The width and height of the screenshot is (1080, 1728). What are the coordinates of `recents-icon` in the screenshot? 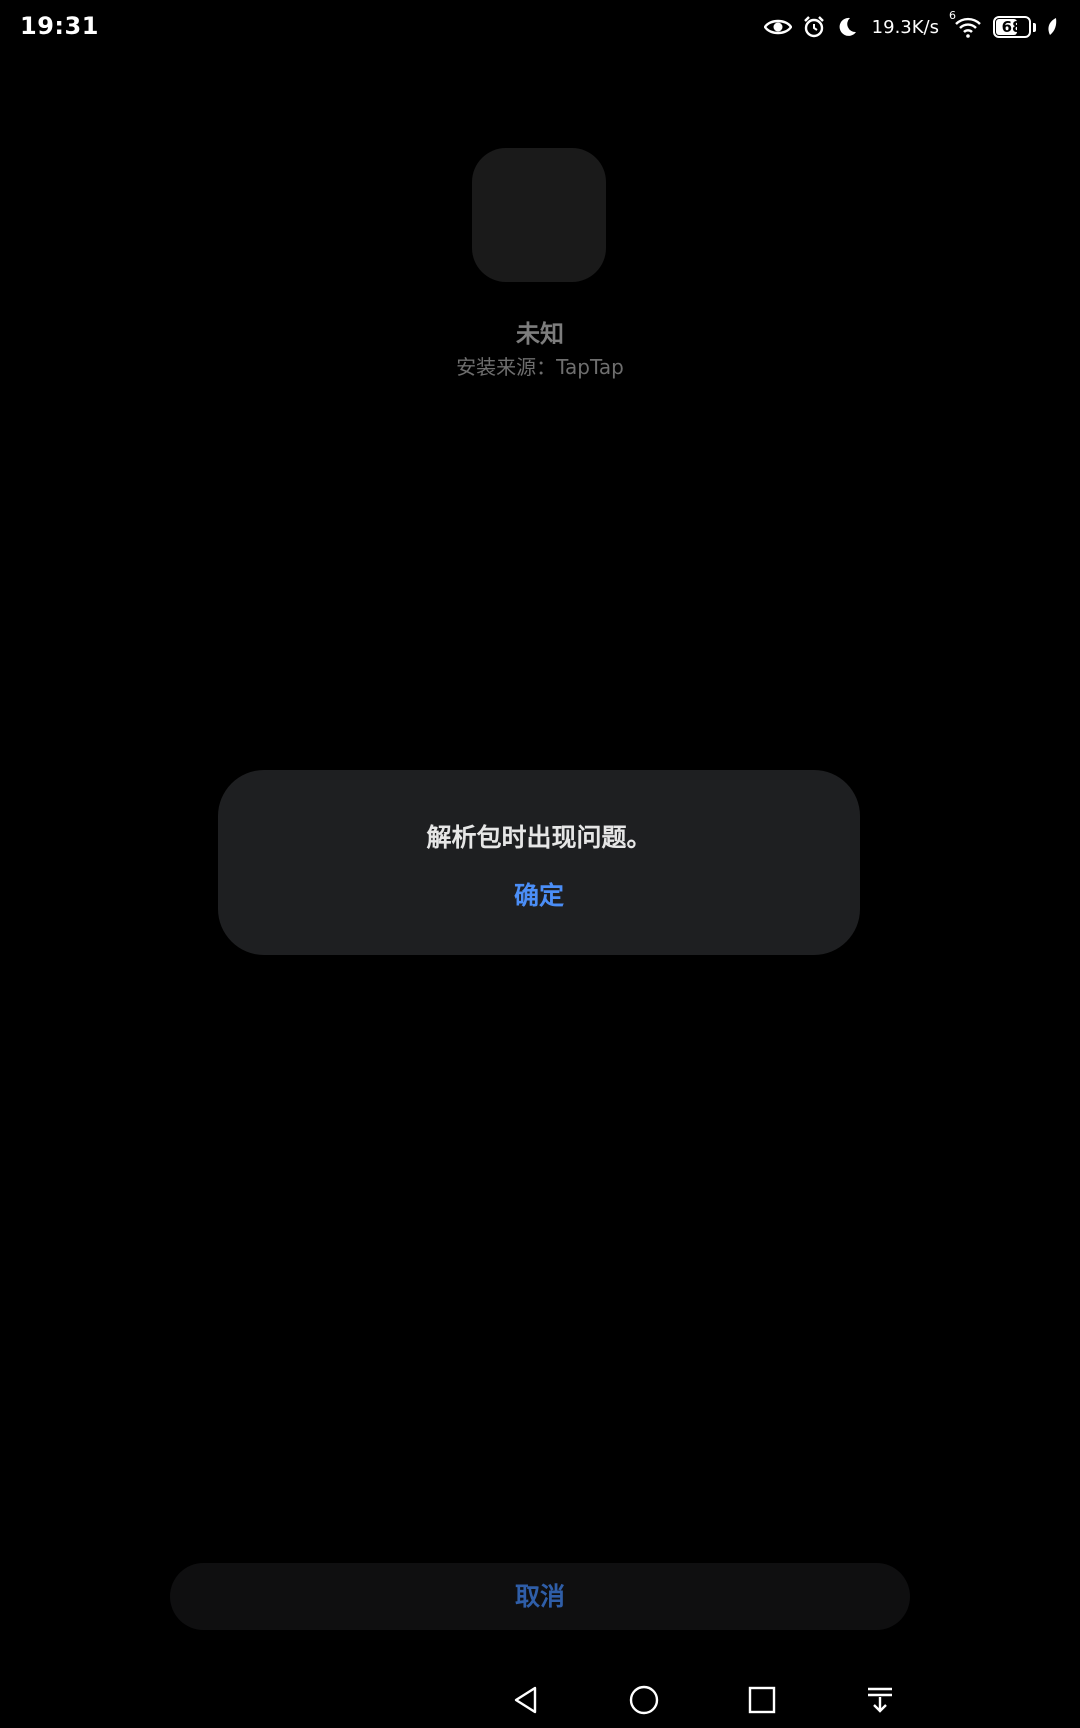 It's located at (762, 1700).